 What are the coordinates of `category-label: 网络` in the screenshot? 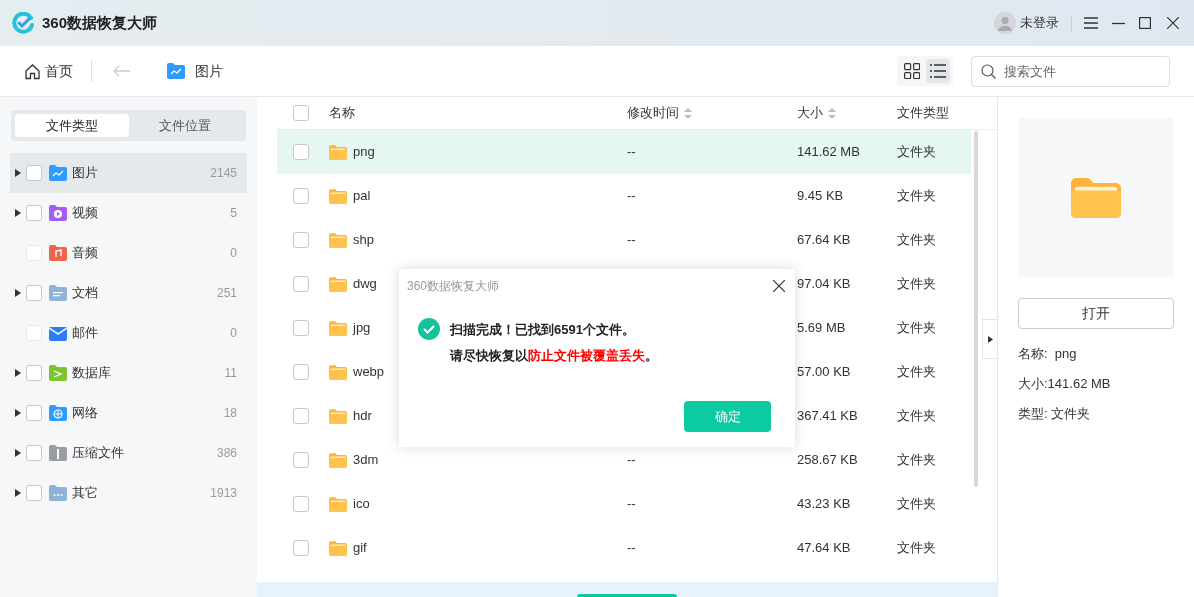 It's located at (85, 413).